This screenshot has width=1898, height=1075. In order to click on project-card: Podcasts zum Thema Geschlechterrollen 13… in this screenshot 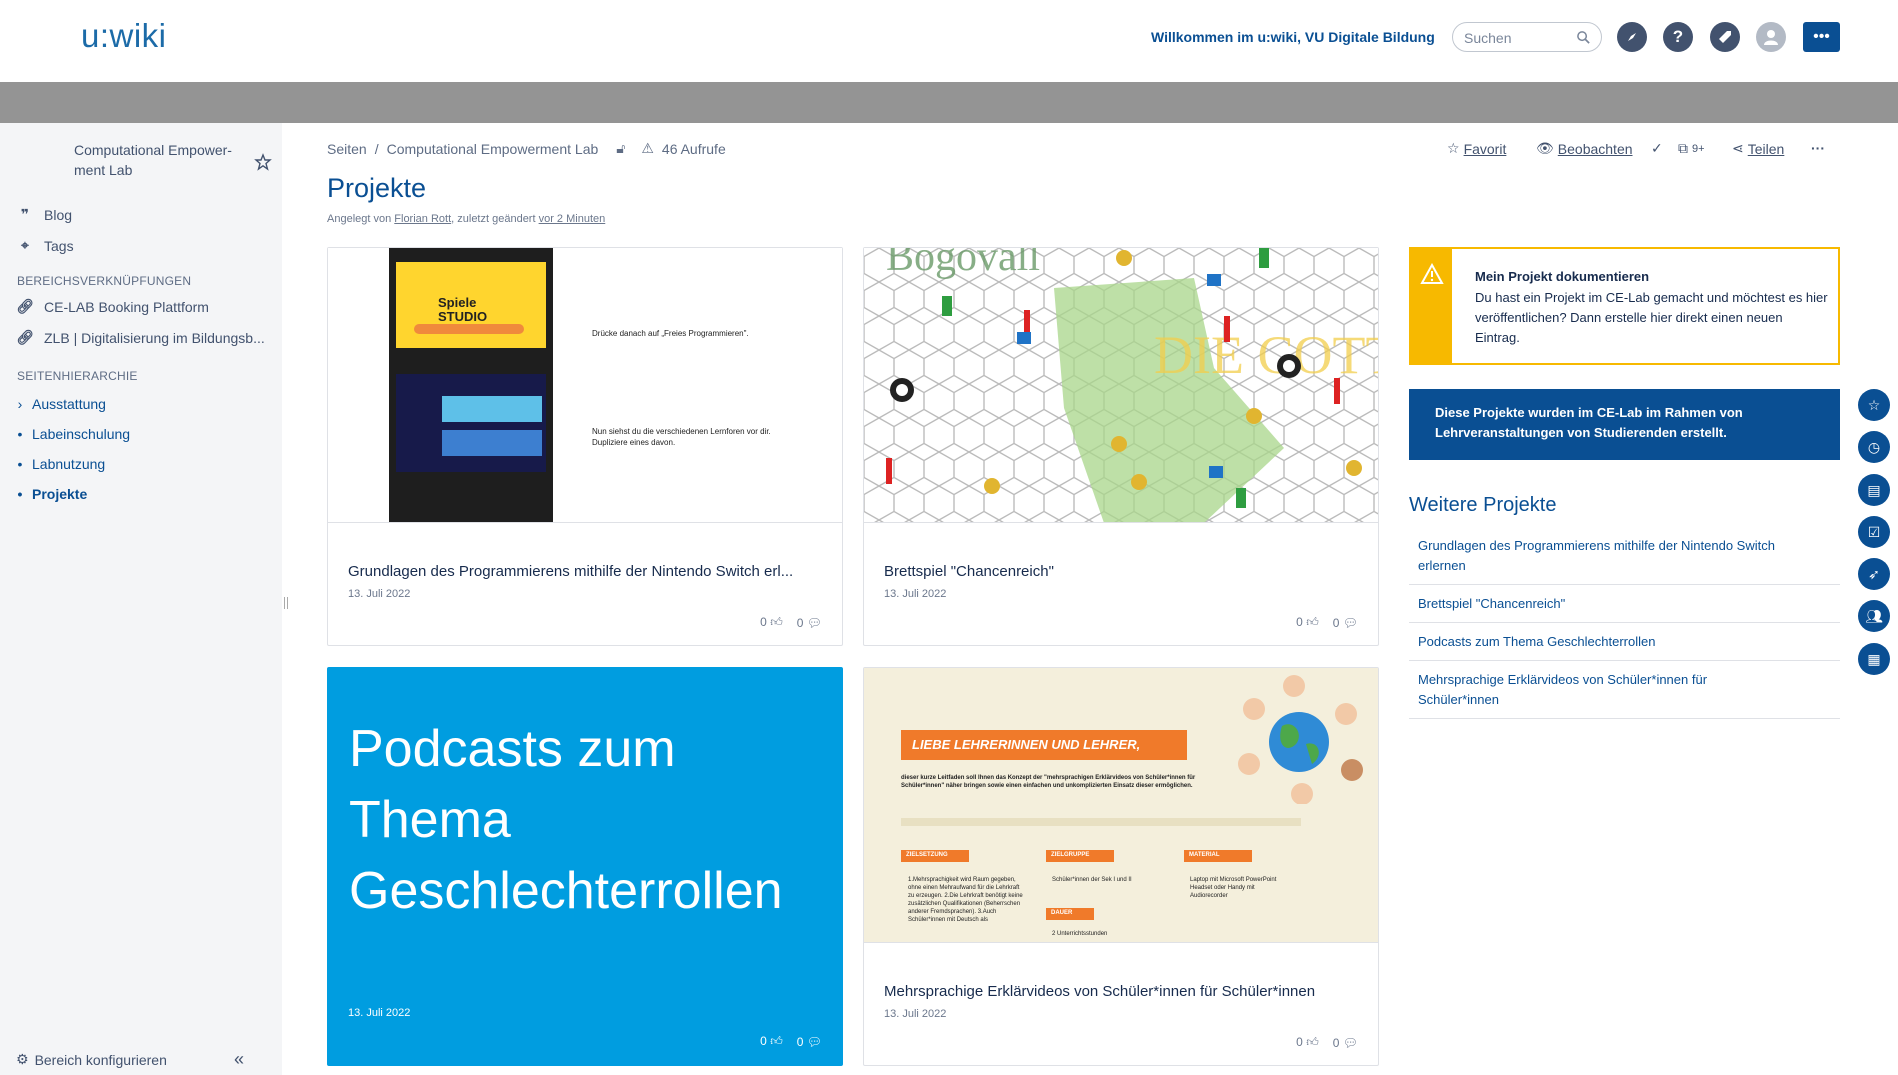, I will do `click(585, 866)`.